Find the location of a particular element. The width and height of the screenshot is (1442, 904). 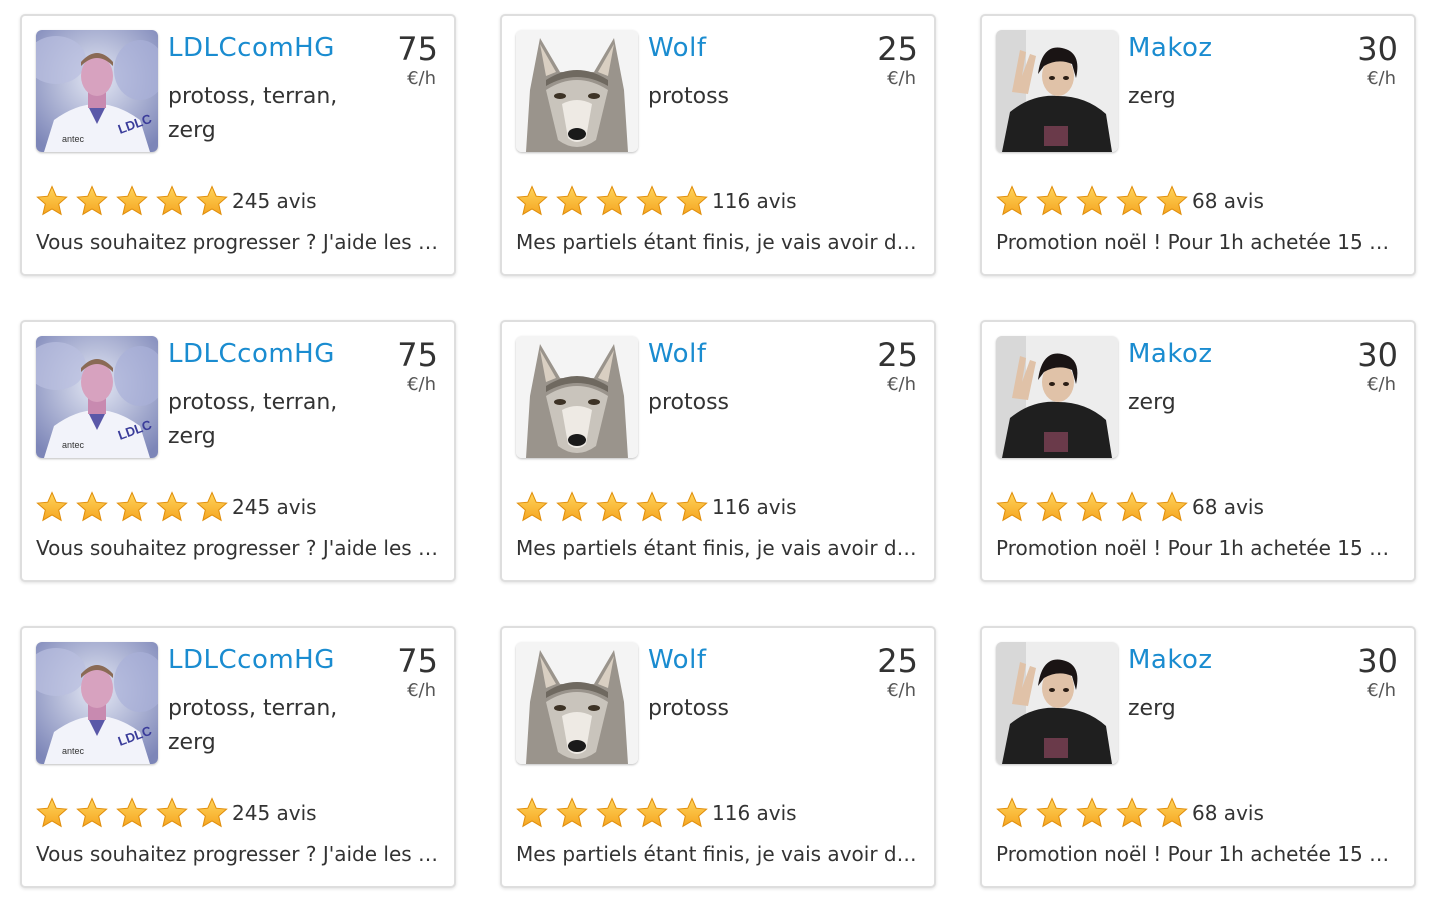

coach-races: protoss is located at coordinates (688, 96).